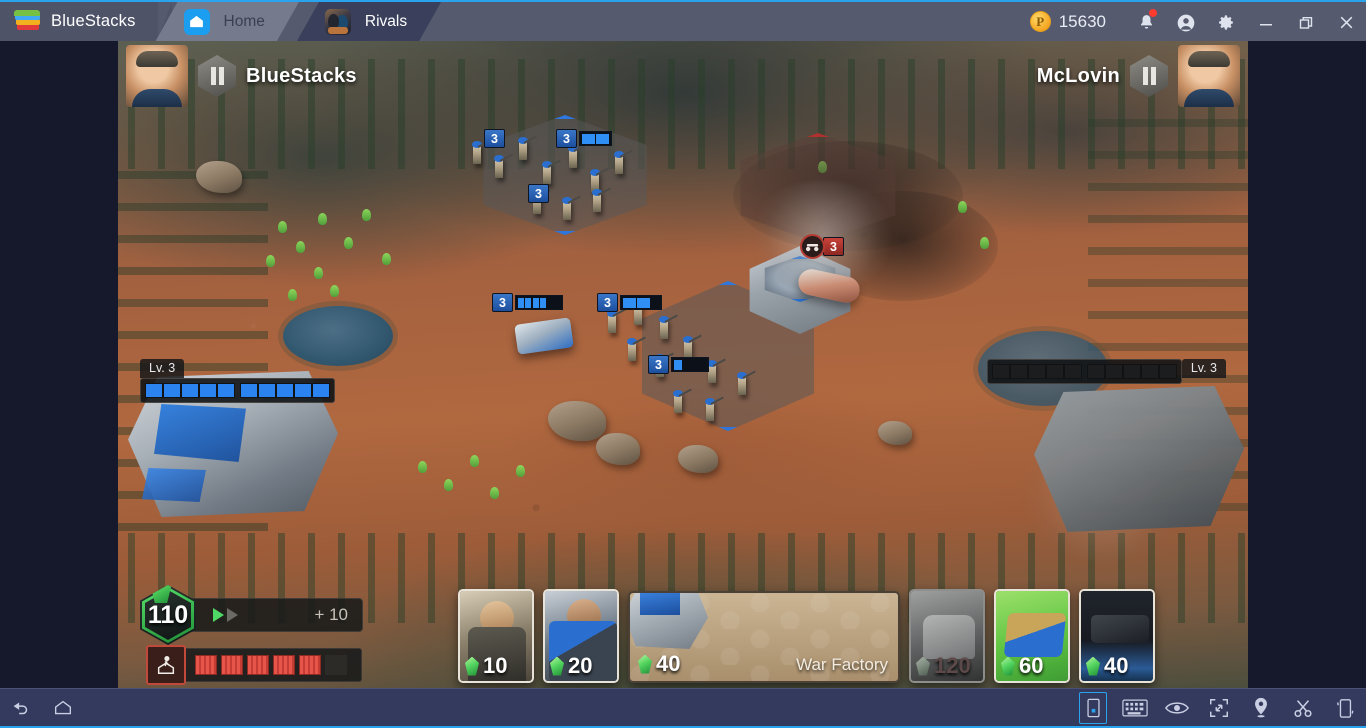  I want to click on card-war-factory: War Factory 40, so click(764, 637).